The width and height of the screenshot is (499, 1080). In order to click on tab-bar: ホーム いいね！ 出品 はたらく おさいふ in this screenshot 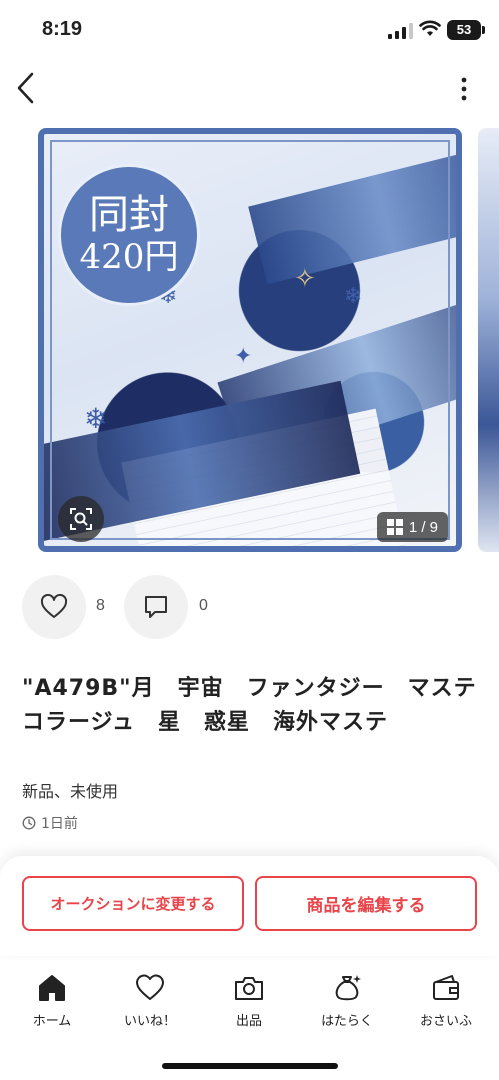, I will do `click(249, 1020)`.